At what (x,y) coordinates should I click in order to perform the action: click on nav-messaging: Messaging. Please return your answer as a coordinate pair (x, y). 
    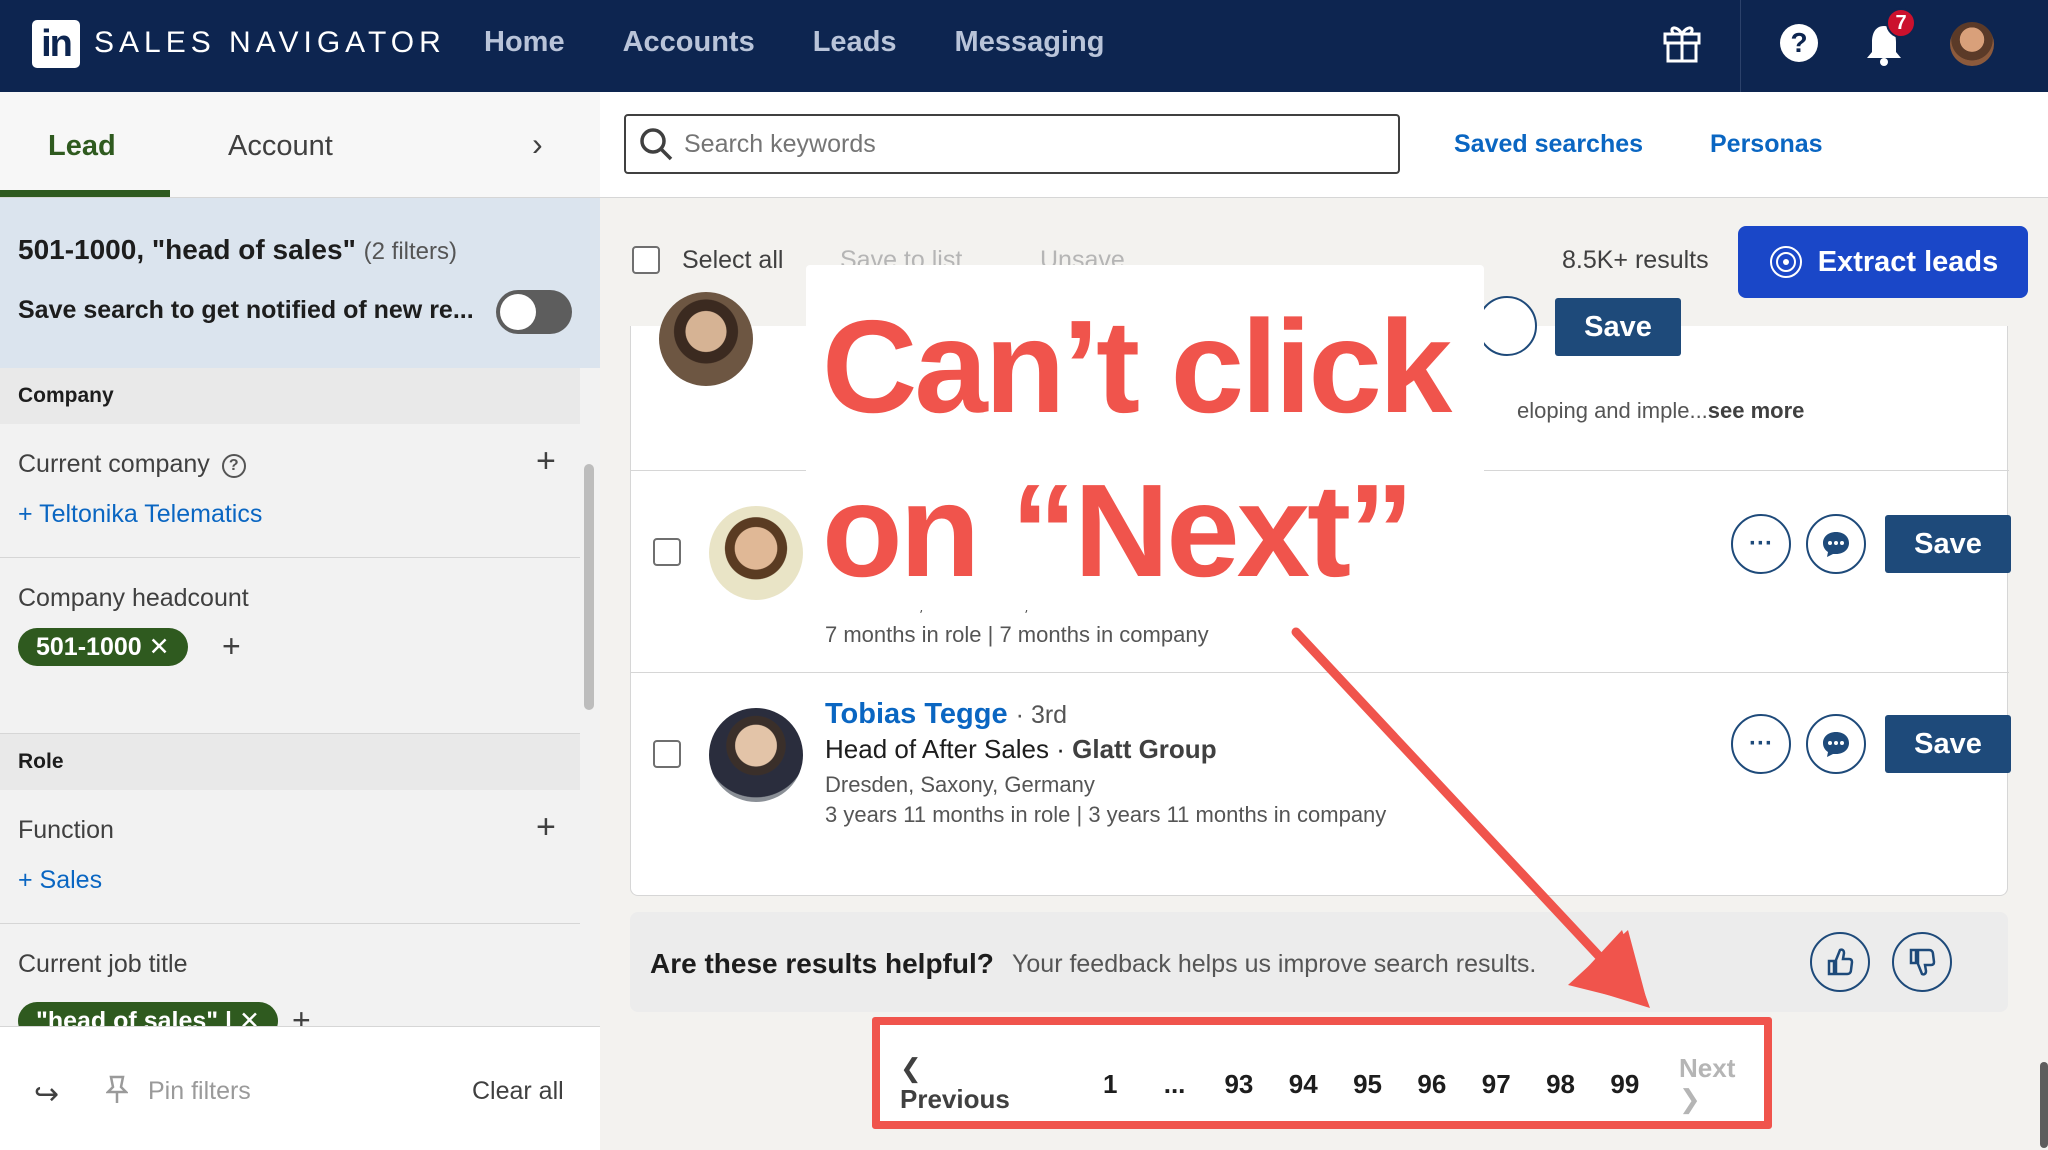
    Looking at the image, I should click on (1030, 42).